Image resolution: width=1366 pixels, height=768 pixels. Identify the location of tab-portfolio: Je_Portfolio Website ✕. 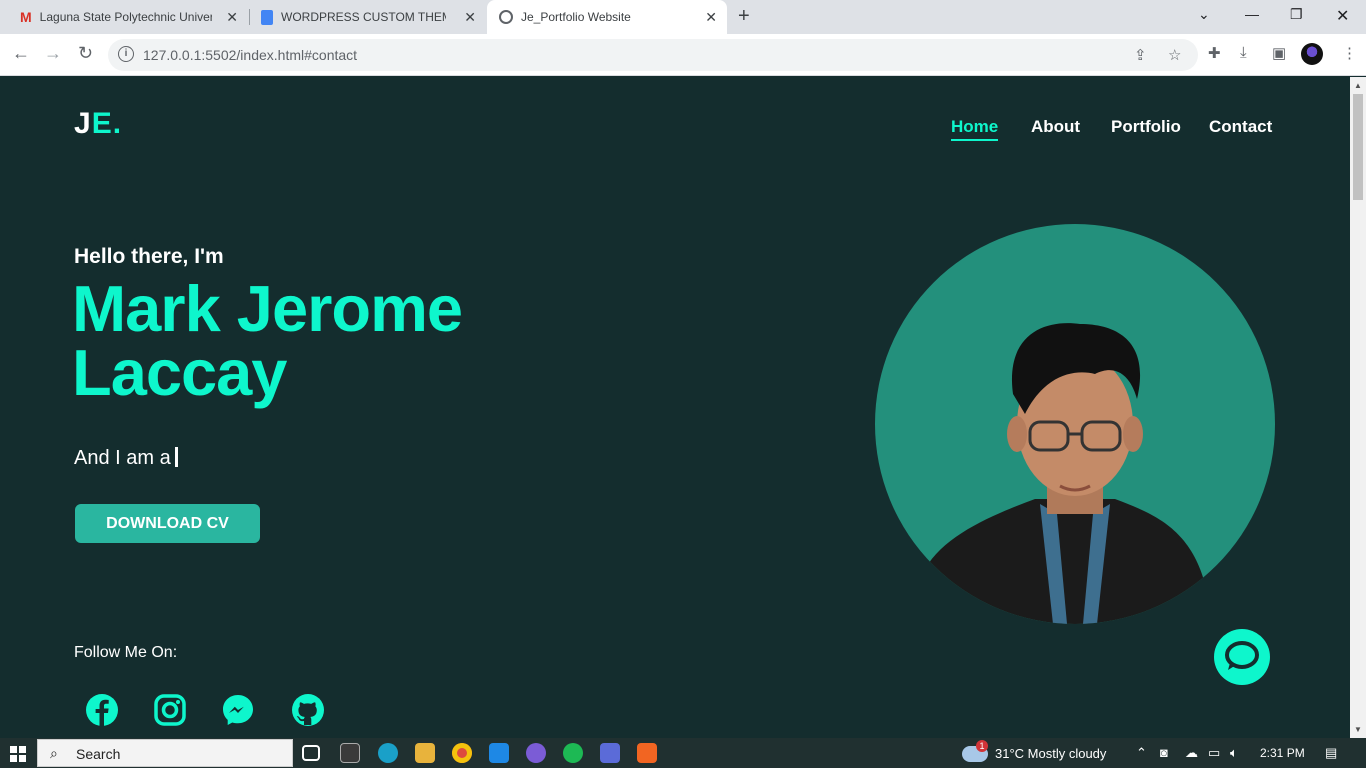
(607, 17).